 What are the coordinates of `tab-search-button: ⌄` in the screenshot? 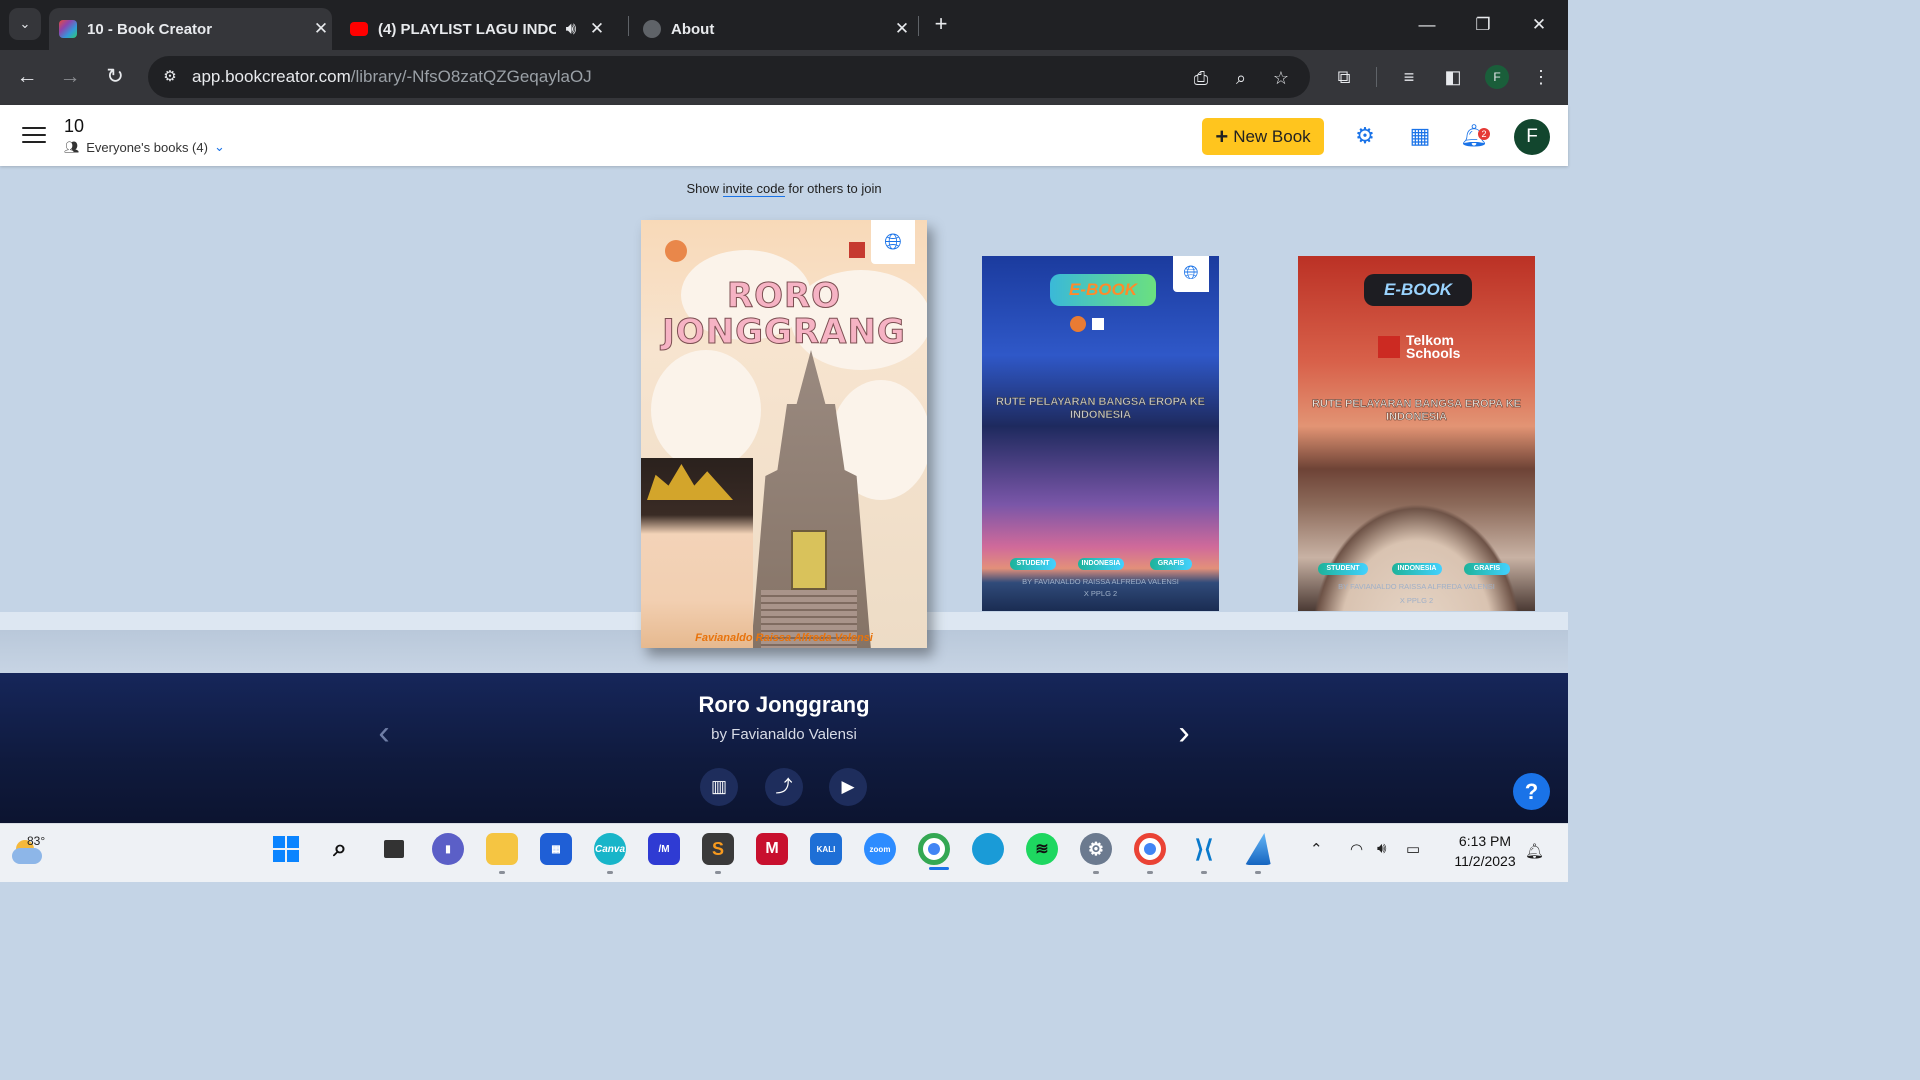 It's located at (25, 24).